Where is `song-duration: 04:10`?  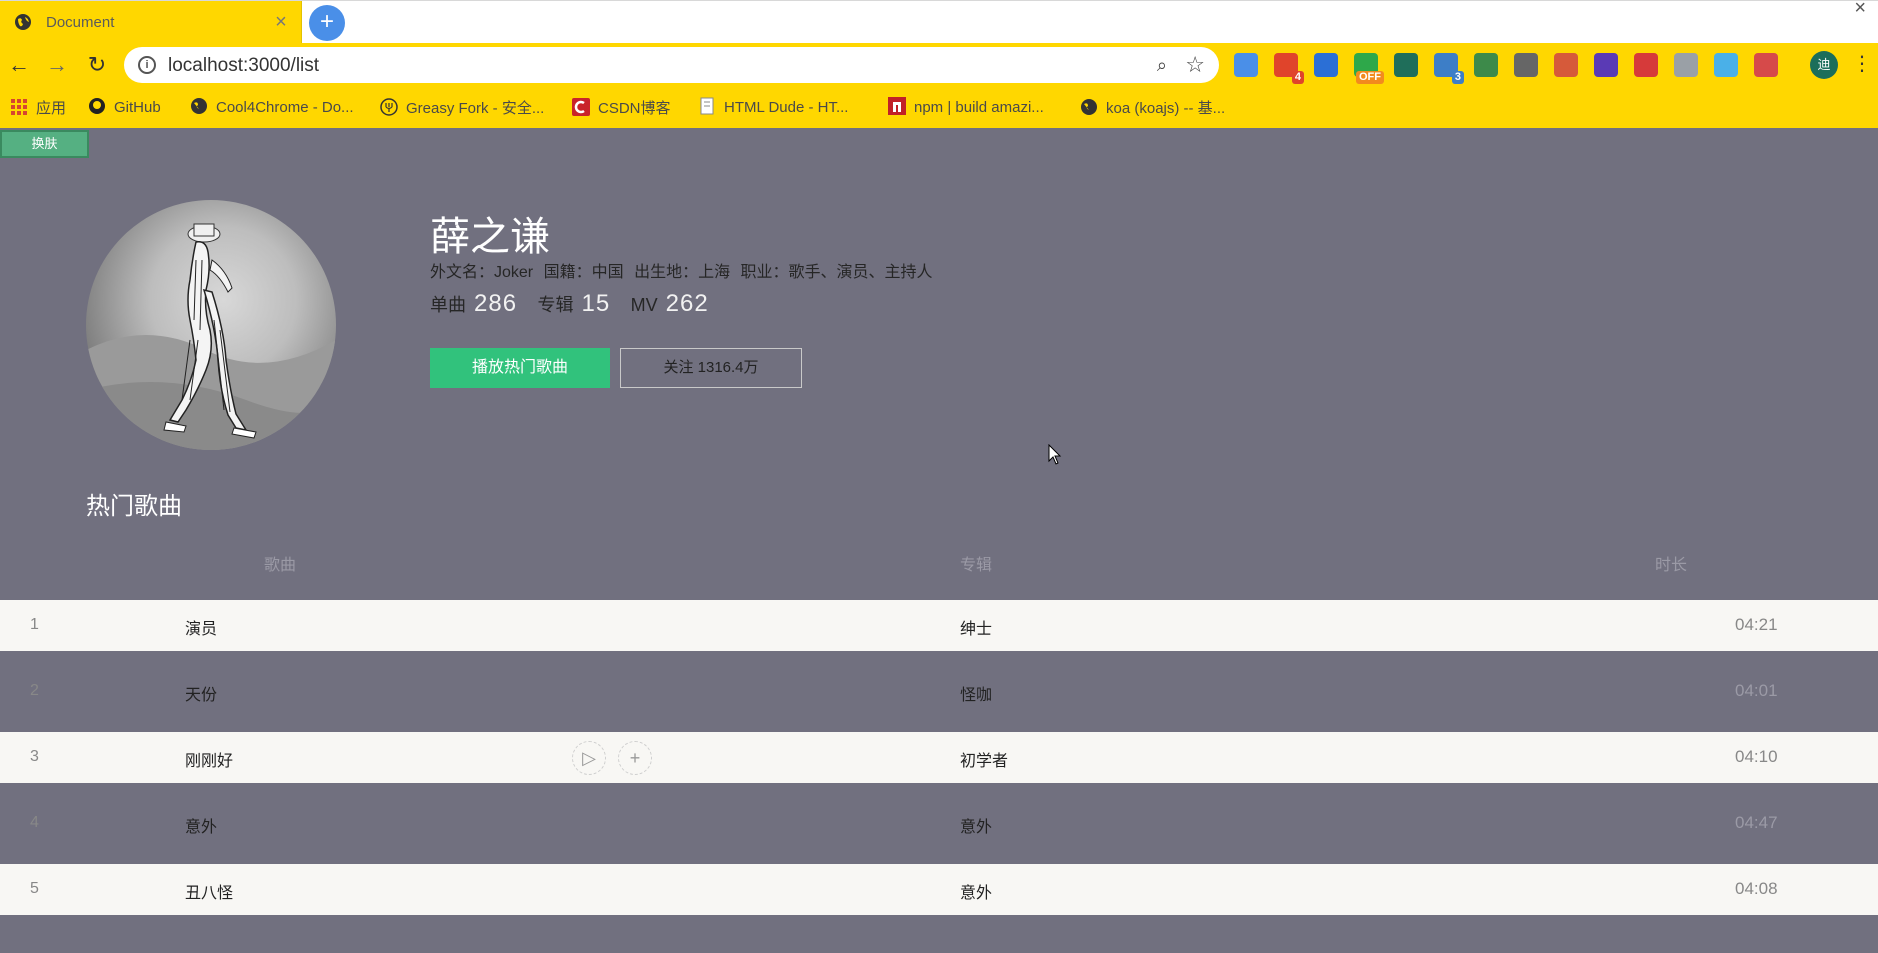 song-duration: 04:10 is located at coordinates (1756, 756).